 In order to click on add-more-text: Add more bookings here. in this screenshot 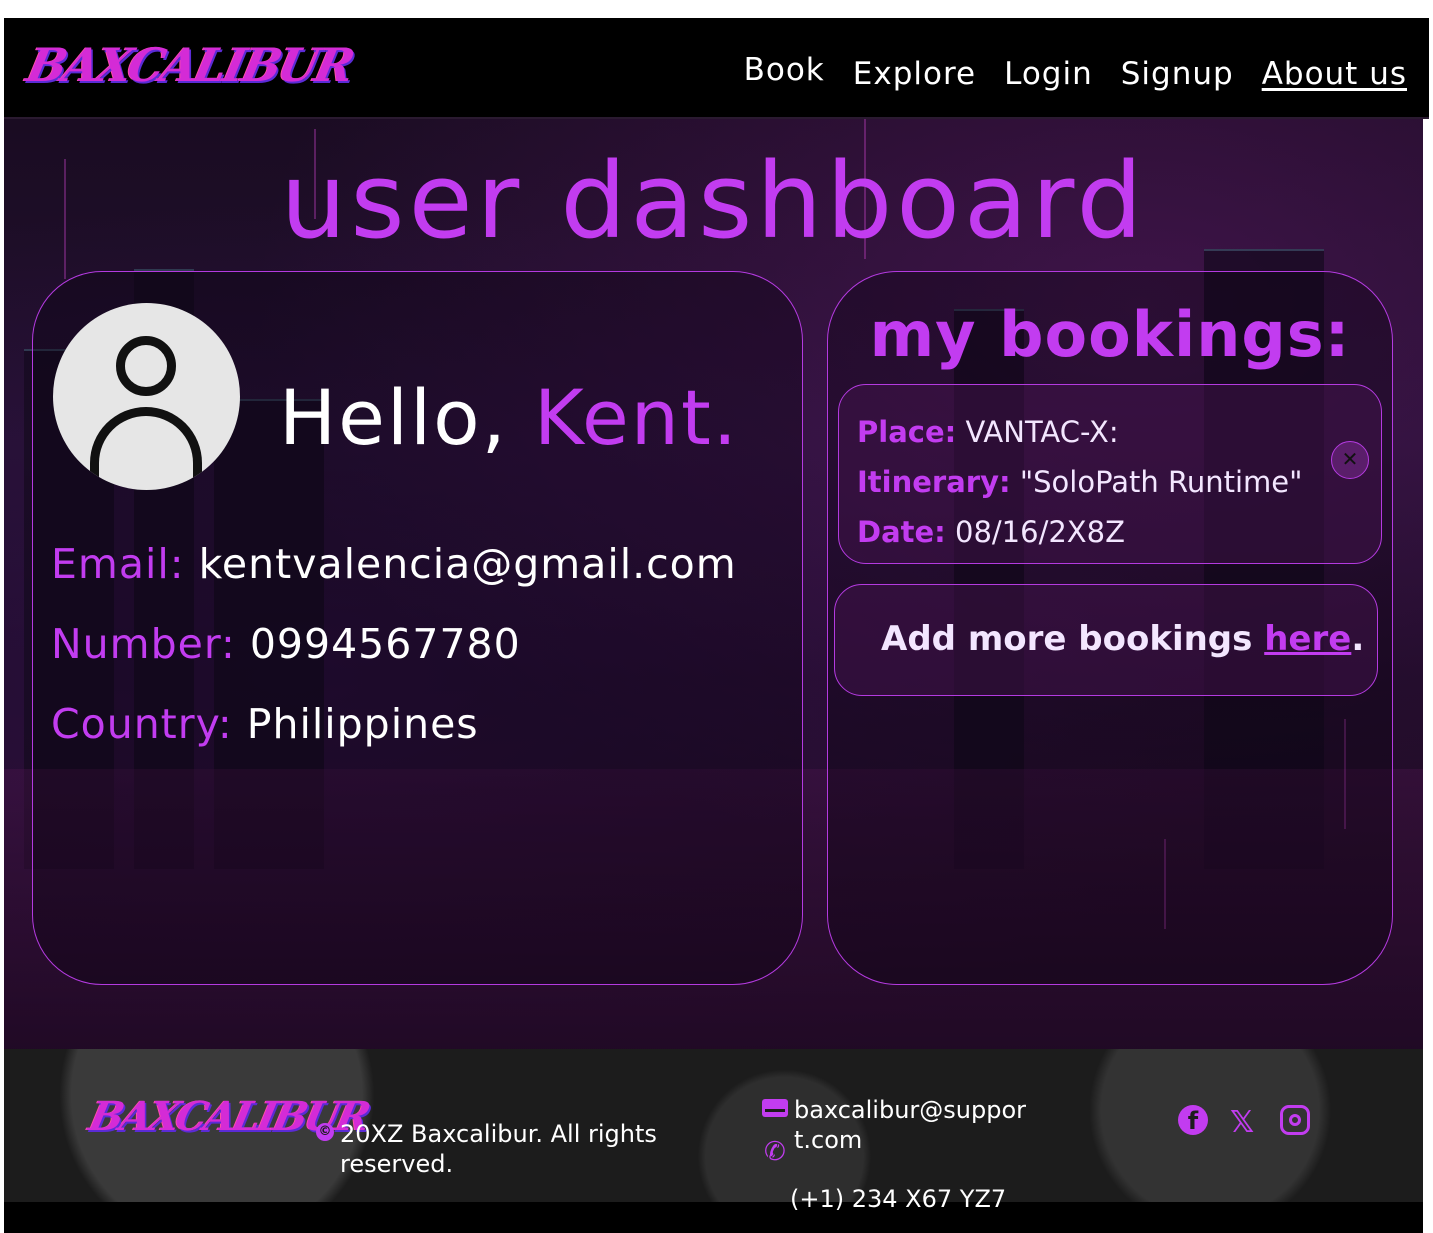, I will do `click(1122, 639)`.